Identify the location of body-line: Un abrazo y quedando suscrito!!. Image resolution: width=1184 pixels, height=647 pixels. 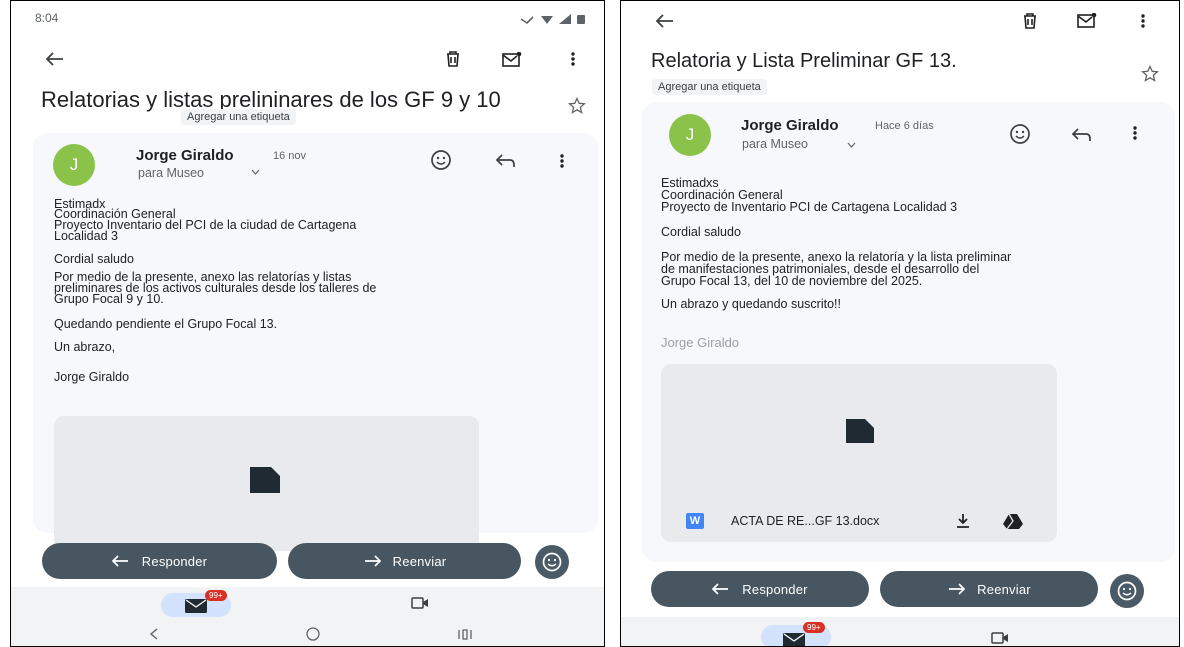
(751, 304).